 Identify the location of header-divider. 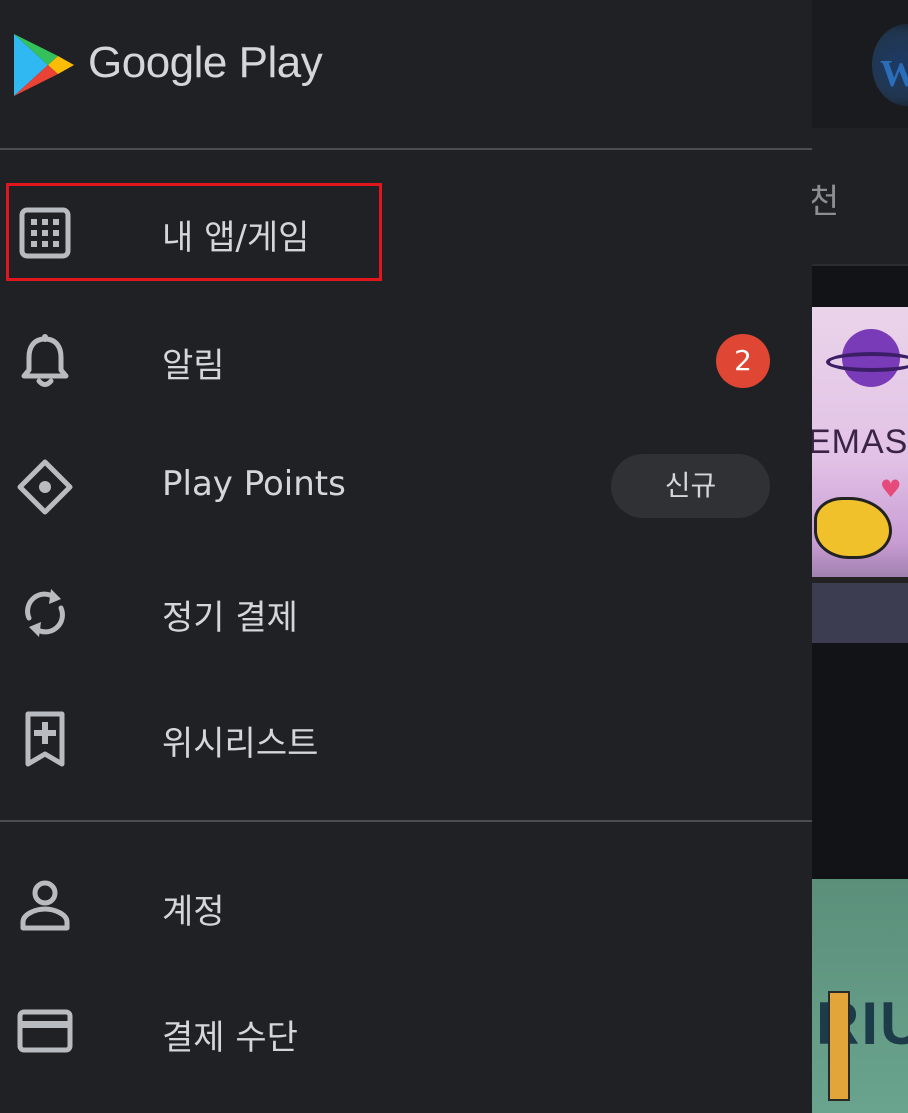
(406, 149).